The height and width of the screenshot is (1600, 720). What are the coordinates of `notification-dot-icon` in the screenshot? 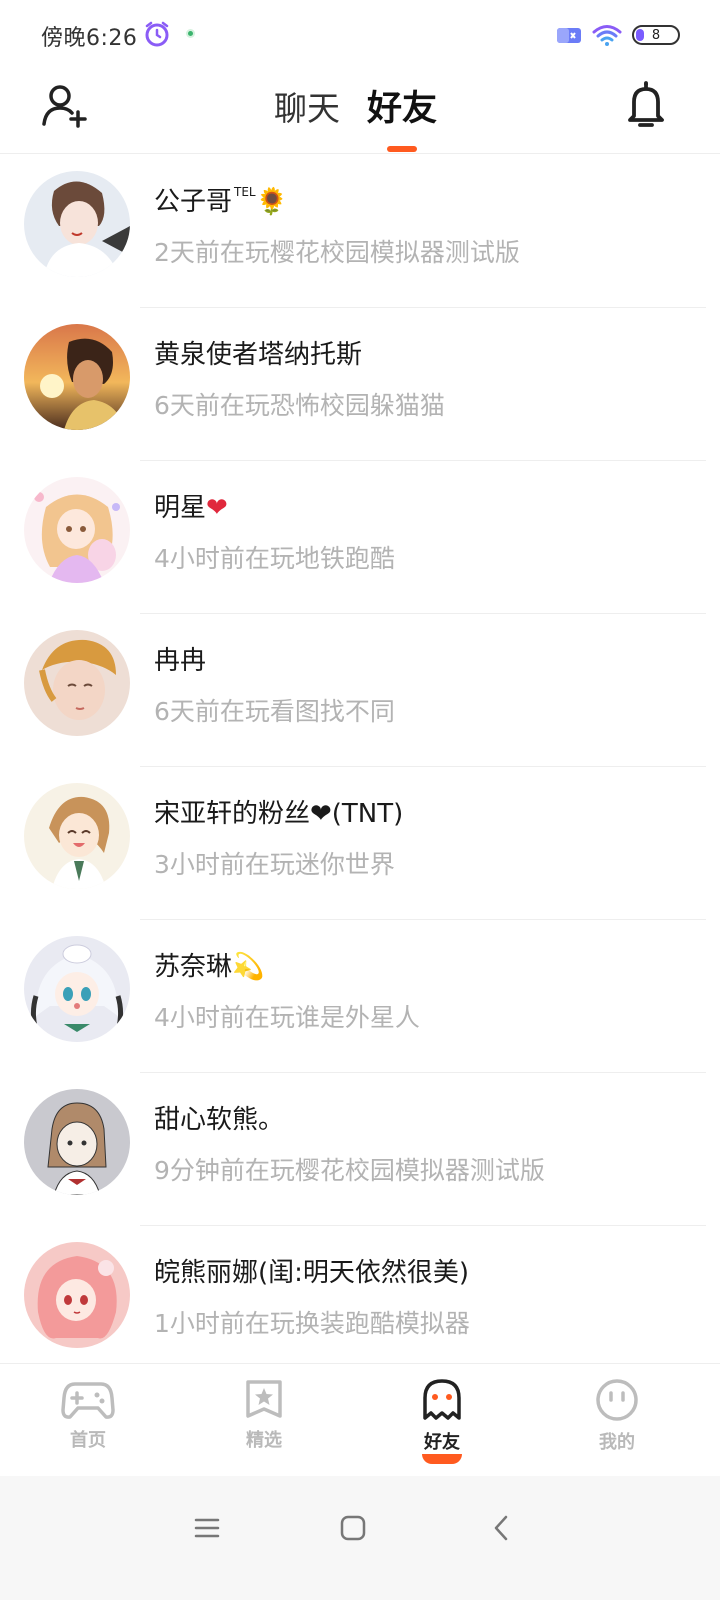 It's located at (190, 33).